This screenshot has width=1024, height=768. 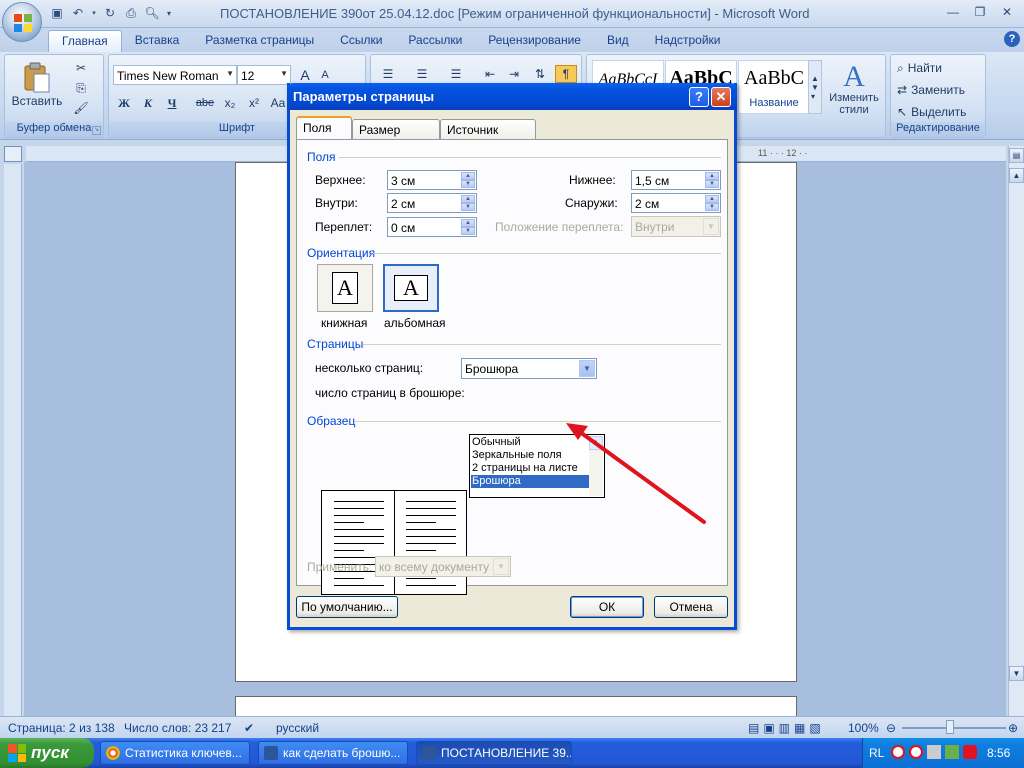 I want to click on print-preview-icon: 🔍︎, so click(x=152, y=13).